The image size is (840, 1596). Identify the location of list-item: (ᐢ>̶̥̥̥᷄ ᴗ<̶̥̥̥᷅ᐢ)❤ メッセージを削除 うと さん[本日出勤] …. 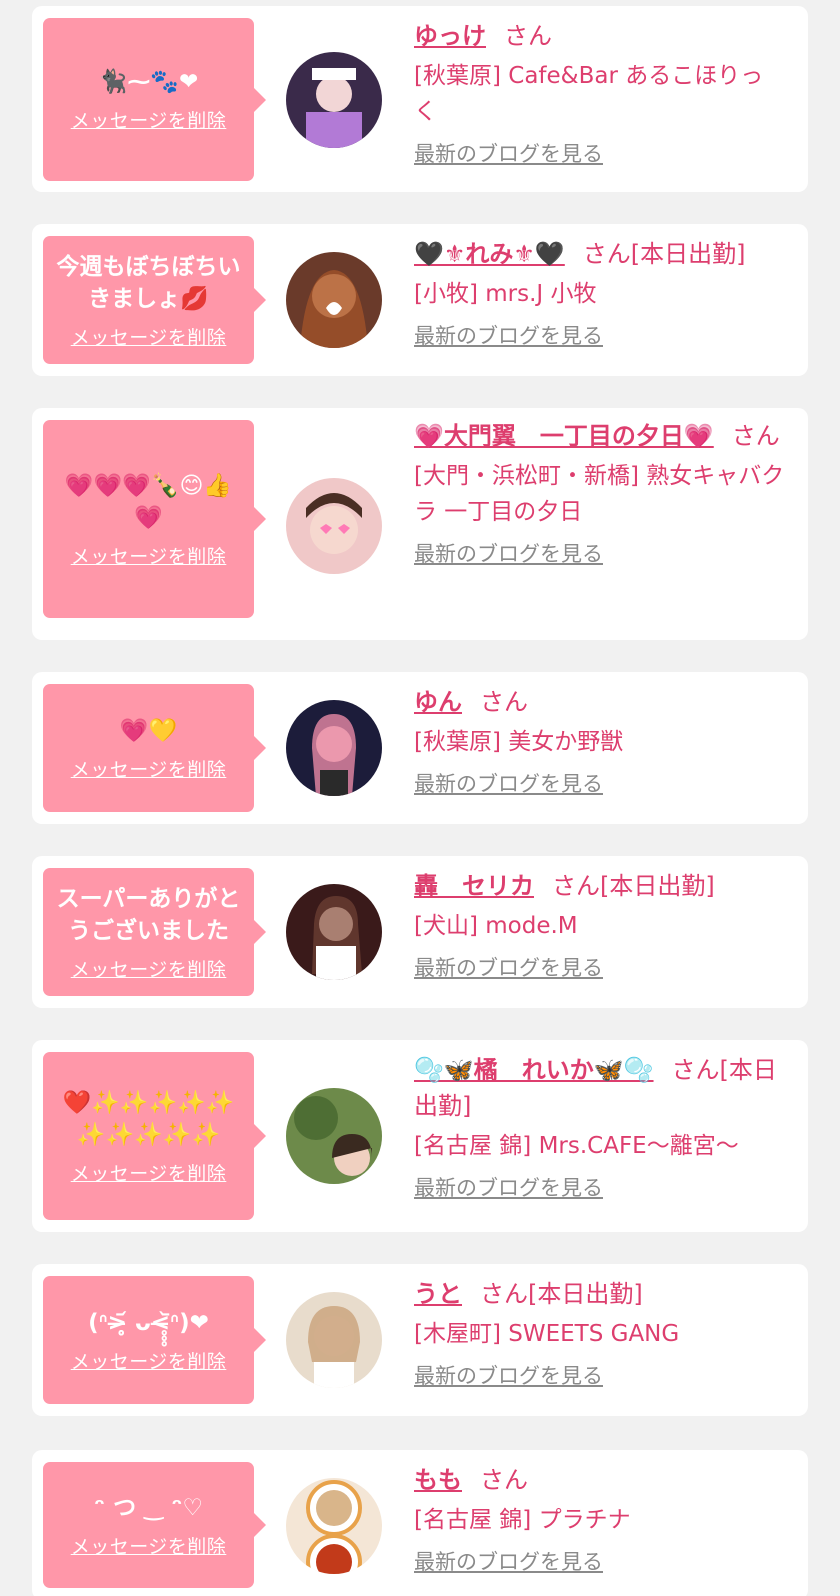
(420, 1340).